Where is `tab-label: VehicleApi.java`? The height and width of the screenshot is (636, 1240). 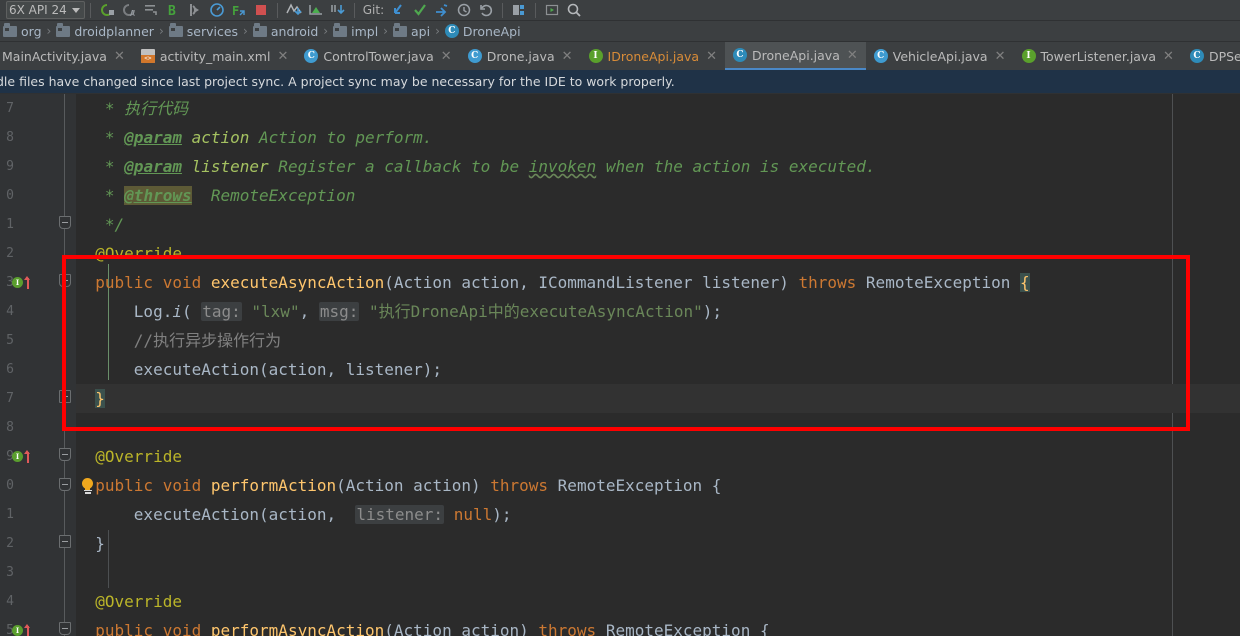
tab-label: VehicleApi.java is located at coordinates (940, 56).